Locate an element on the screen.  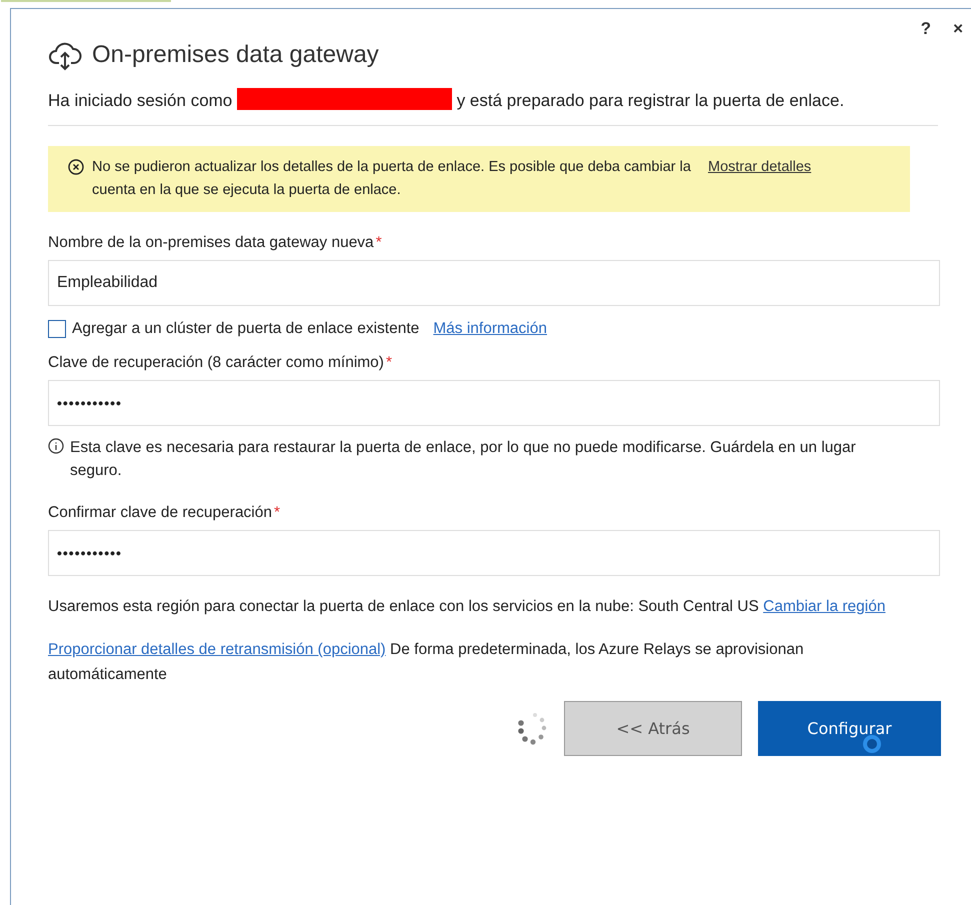
info-note: Esta clave es necesaria para restaurar la puerta de enlace, por lo que no puede modificarse. Guárdela en un lugar seguro. is located at coordinates (463, 459).